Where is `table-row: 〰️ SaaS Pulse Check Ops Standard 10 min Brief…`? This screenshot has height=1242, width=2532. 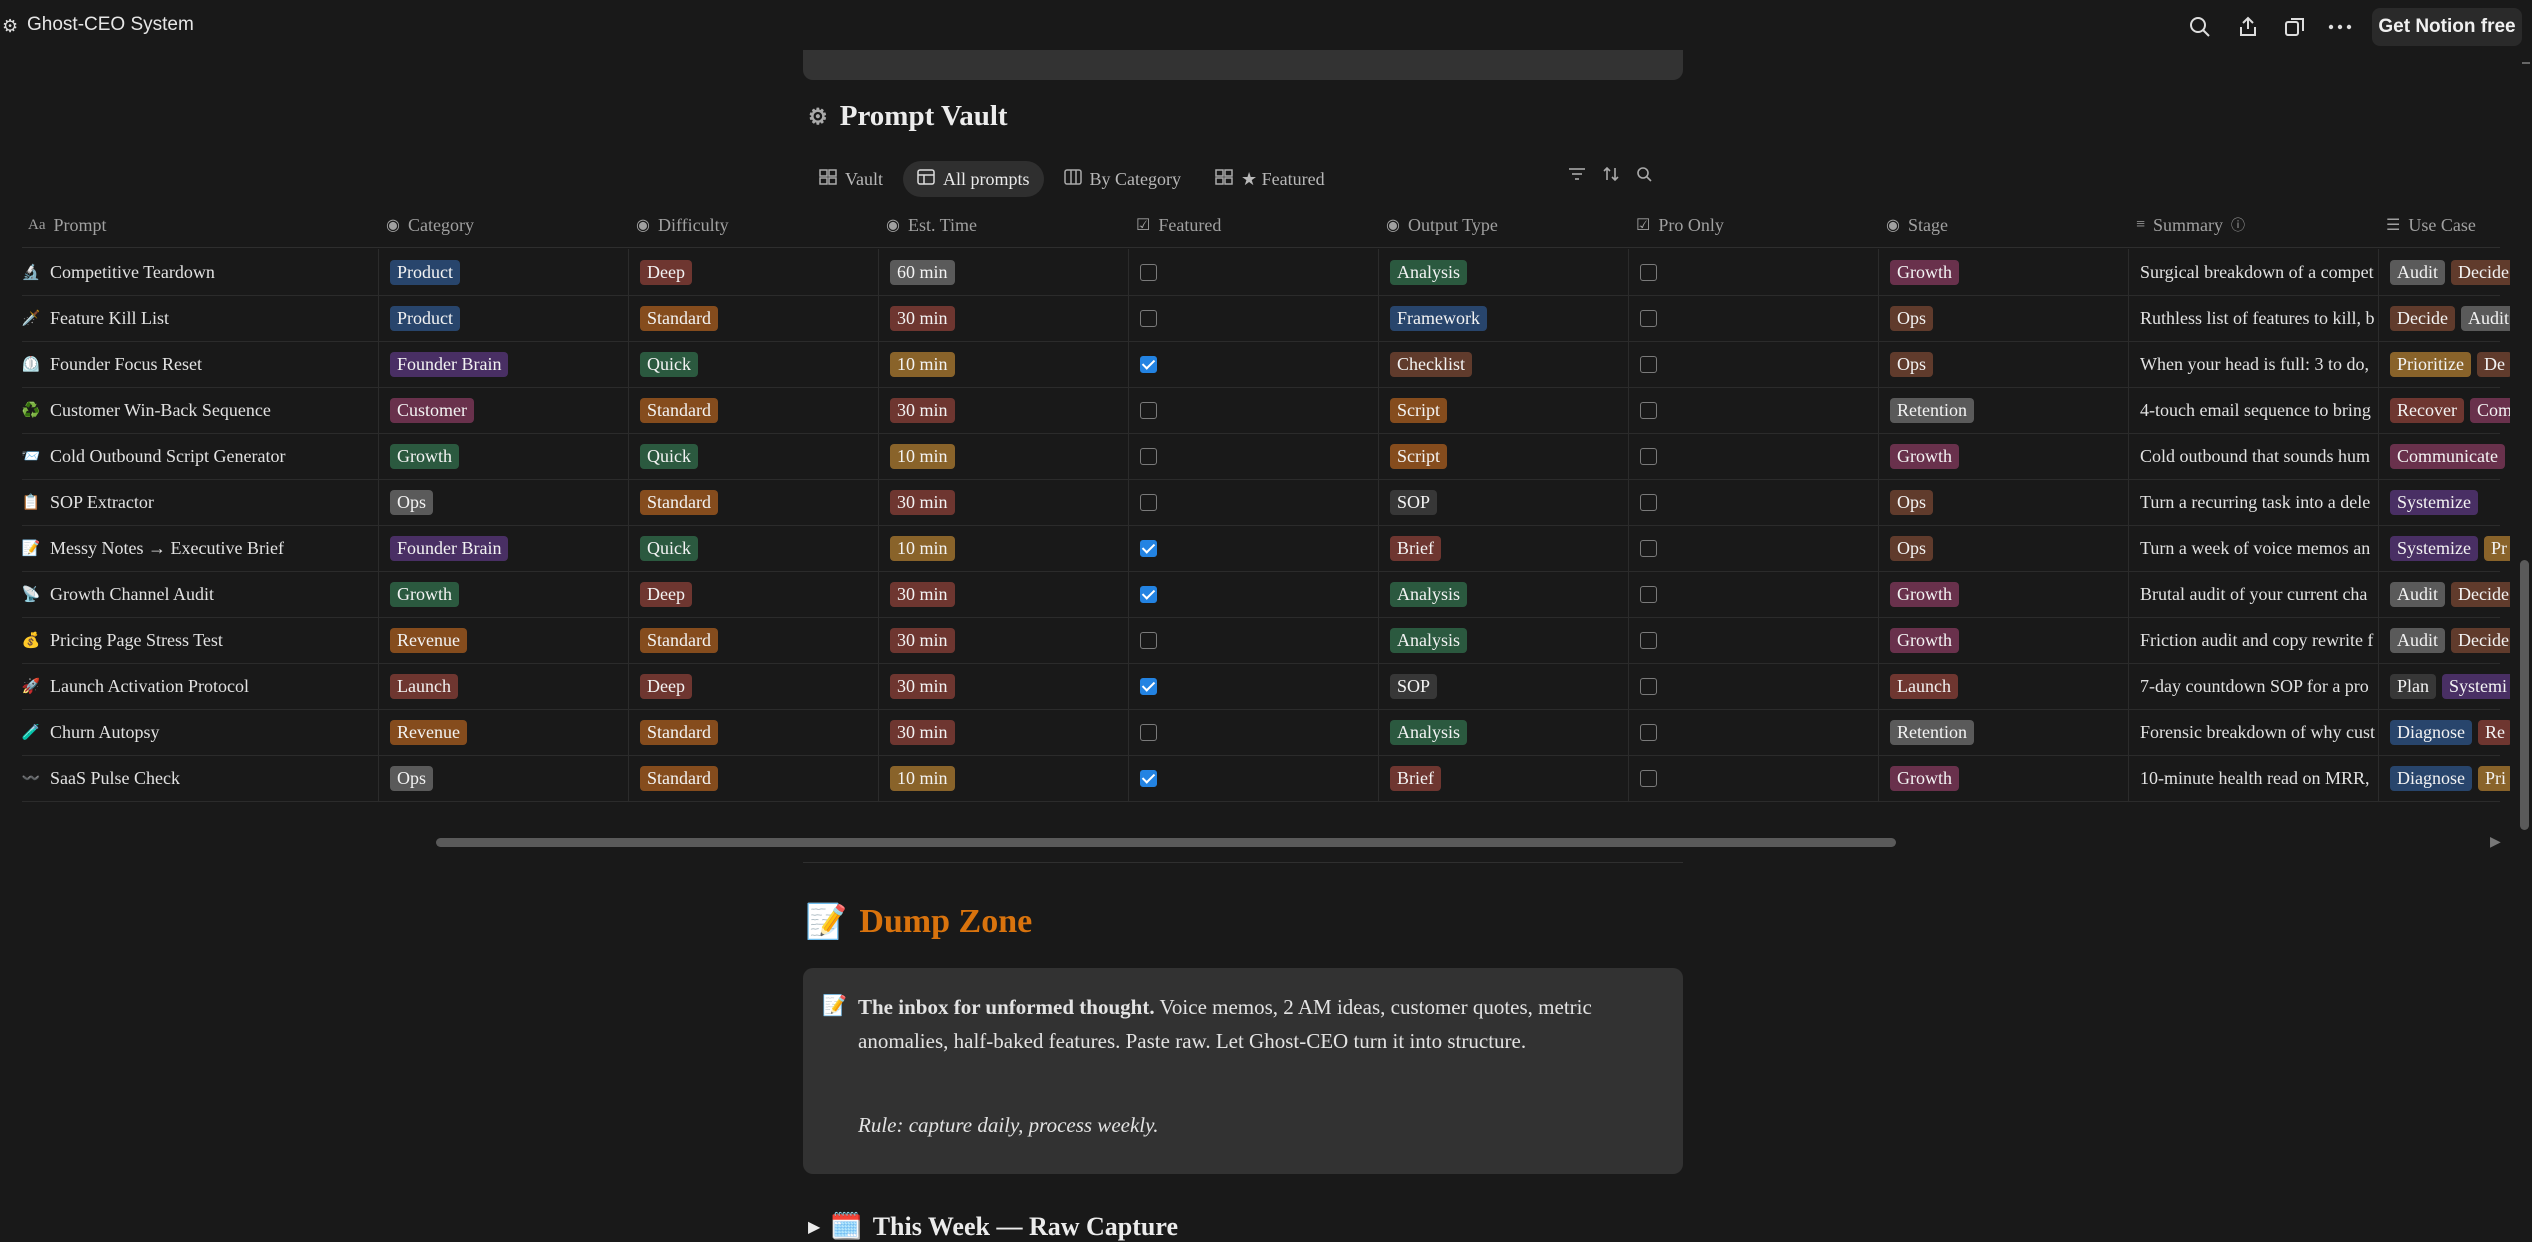 table-row: 〰️ SaaS Pulse Check Ops Standard 10 min Brief… is located at coordinates (1266, 778).